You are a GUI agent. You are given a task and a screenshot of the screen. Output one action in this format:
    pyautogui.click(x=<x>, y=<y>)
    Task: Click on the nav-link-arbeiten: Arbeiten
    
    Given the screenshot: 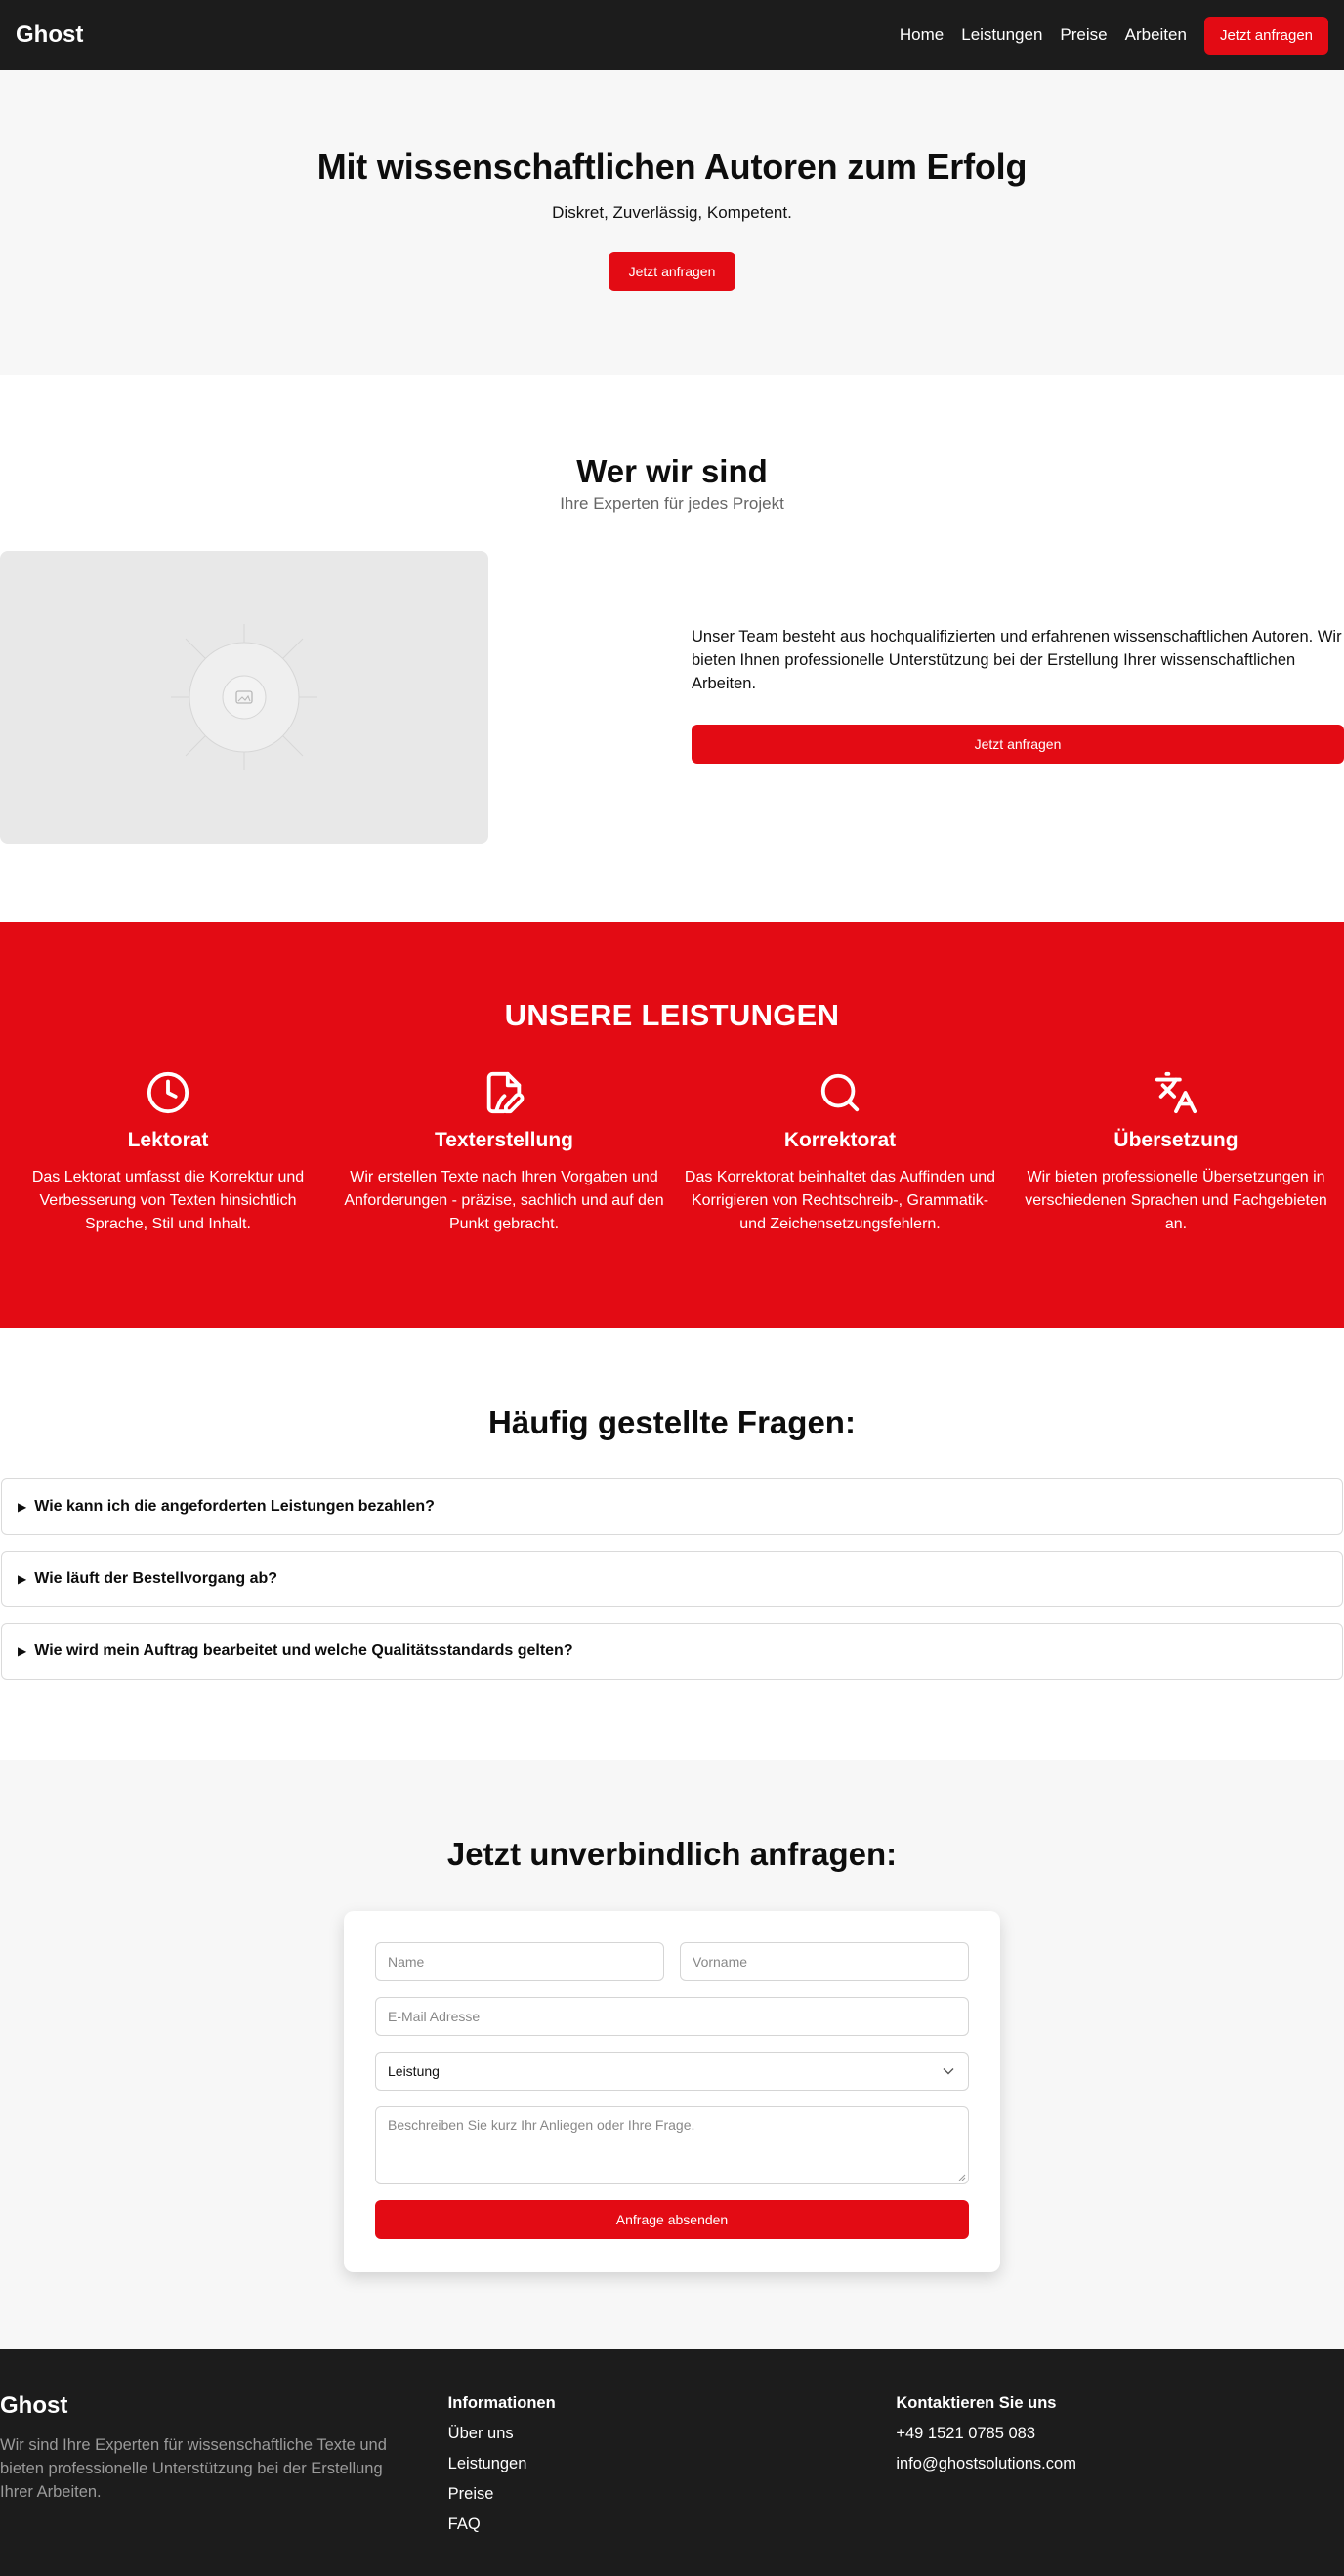 What is the action you would take?
    pyautogui.click(x=1156, y=35)
    